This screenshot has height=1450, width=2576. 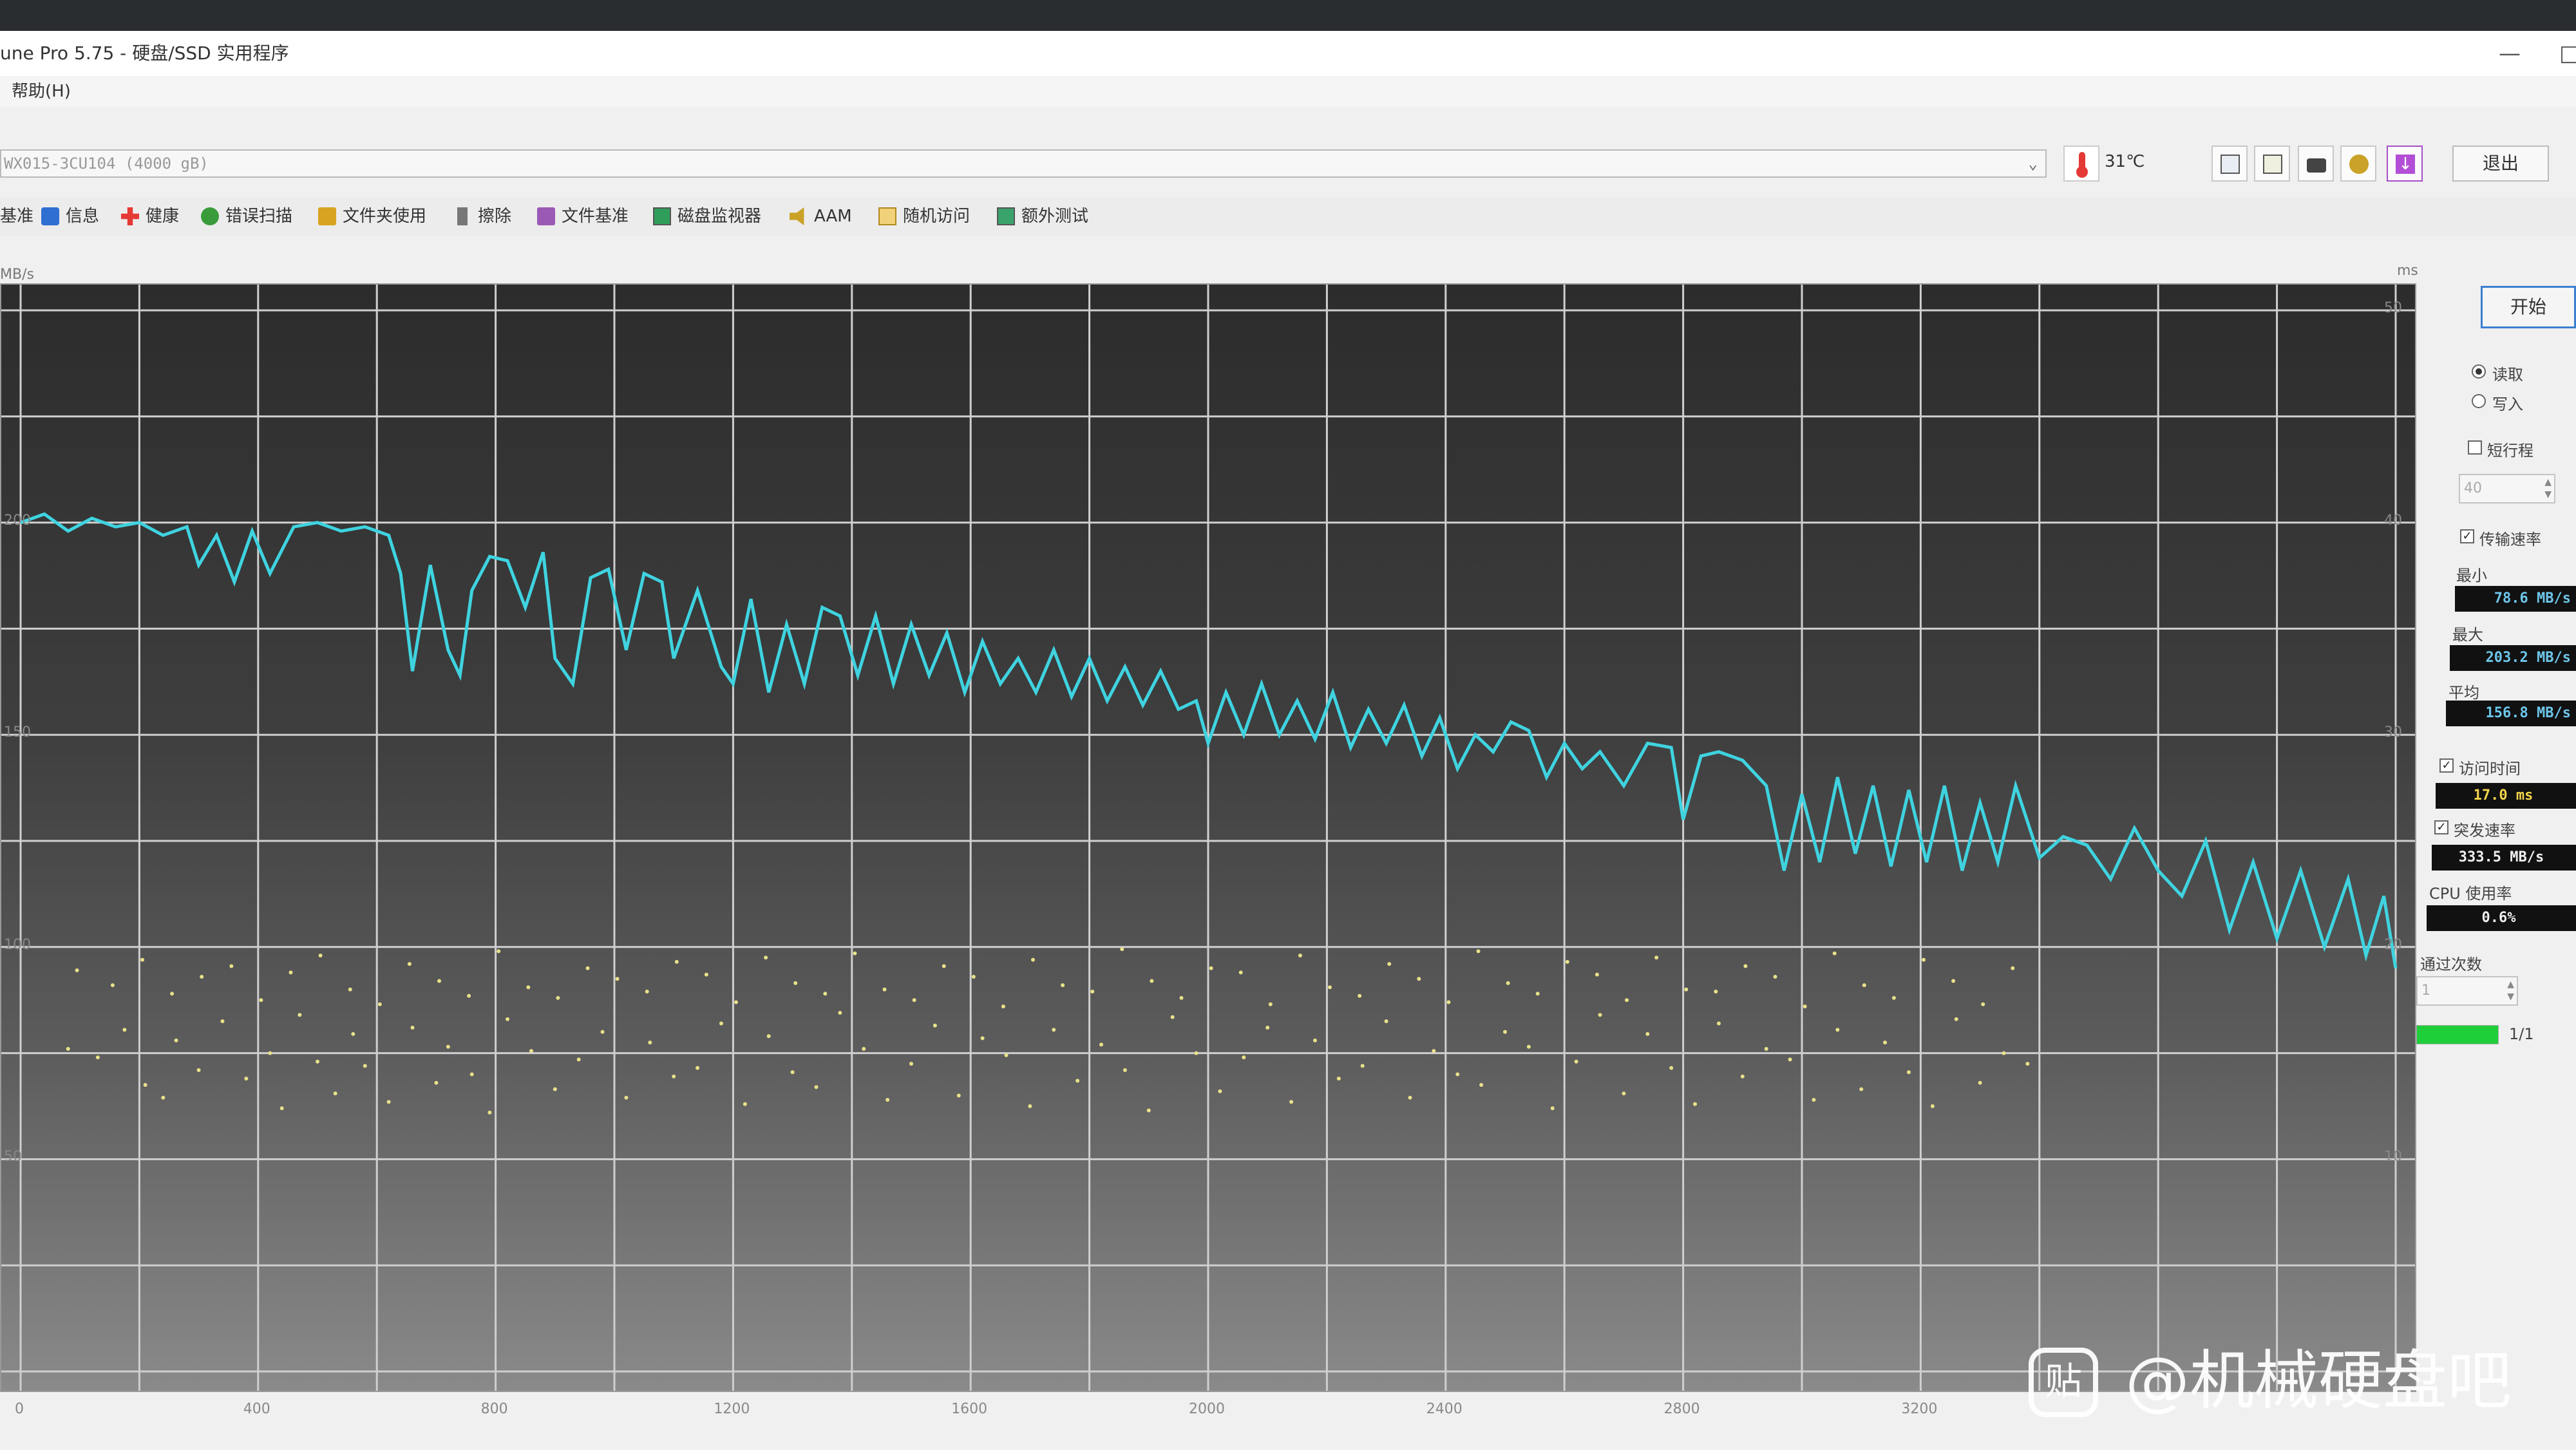 What do you see at coordinates (42, 91) in the screenshot?
I see `menu-help: 帮助(H)` at bounding box center [42, 91].